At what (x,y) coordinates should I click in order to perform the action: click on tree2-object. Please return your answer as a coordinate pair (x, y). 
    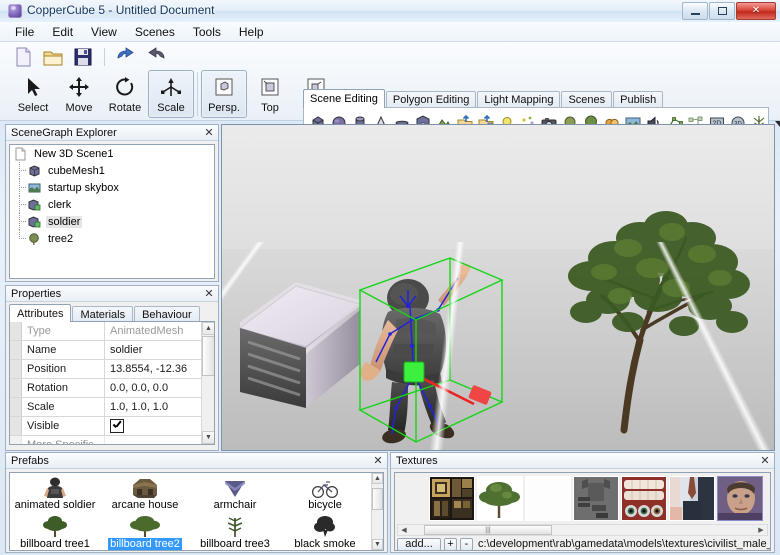
    Looking at the image, I should click on (657, 310).